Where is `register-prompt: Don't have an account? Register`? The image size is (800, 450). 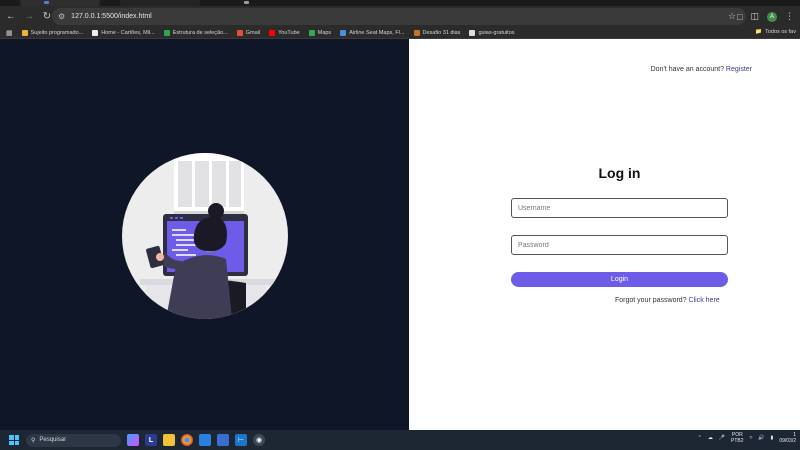
register-prompt: Don't have an account? Register is located at coordinates (701, 69).